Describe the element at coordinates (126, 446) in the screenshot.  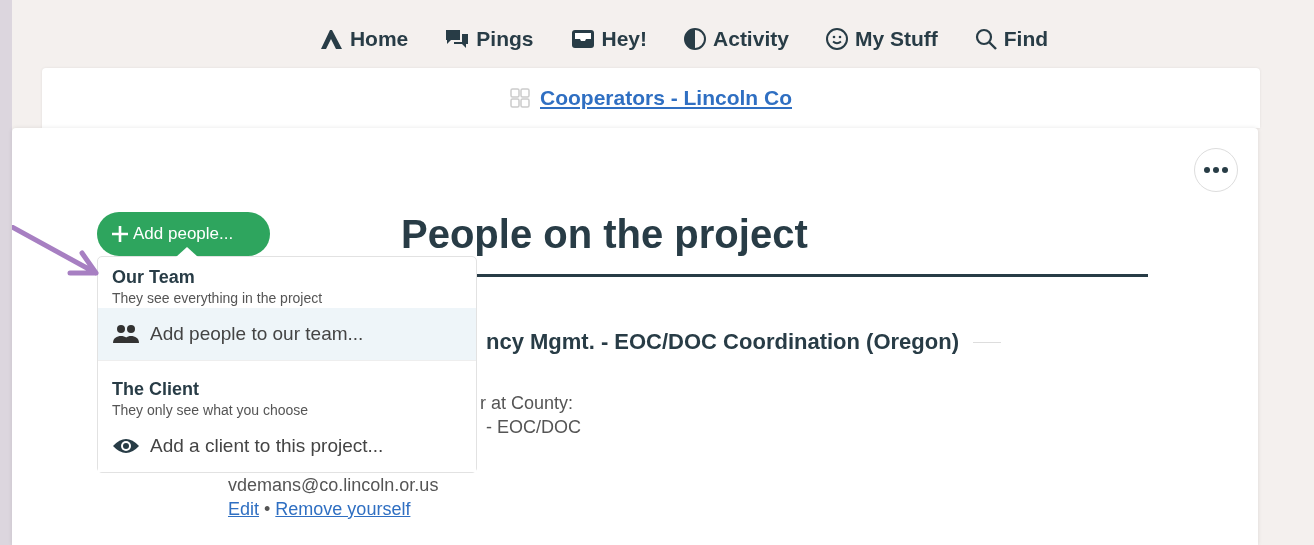
I see `eye-icon` at that location.